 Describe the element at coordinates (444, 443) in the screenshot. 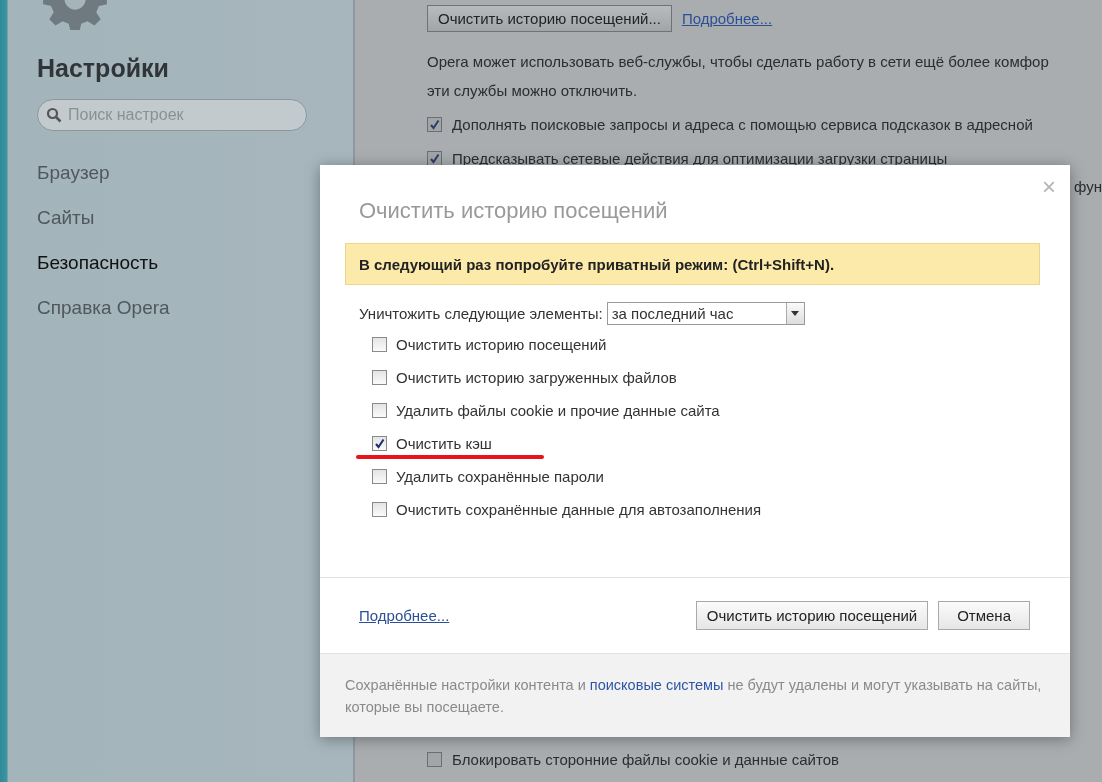

I see `option-label: Очистить кэш` at that location.